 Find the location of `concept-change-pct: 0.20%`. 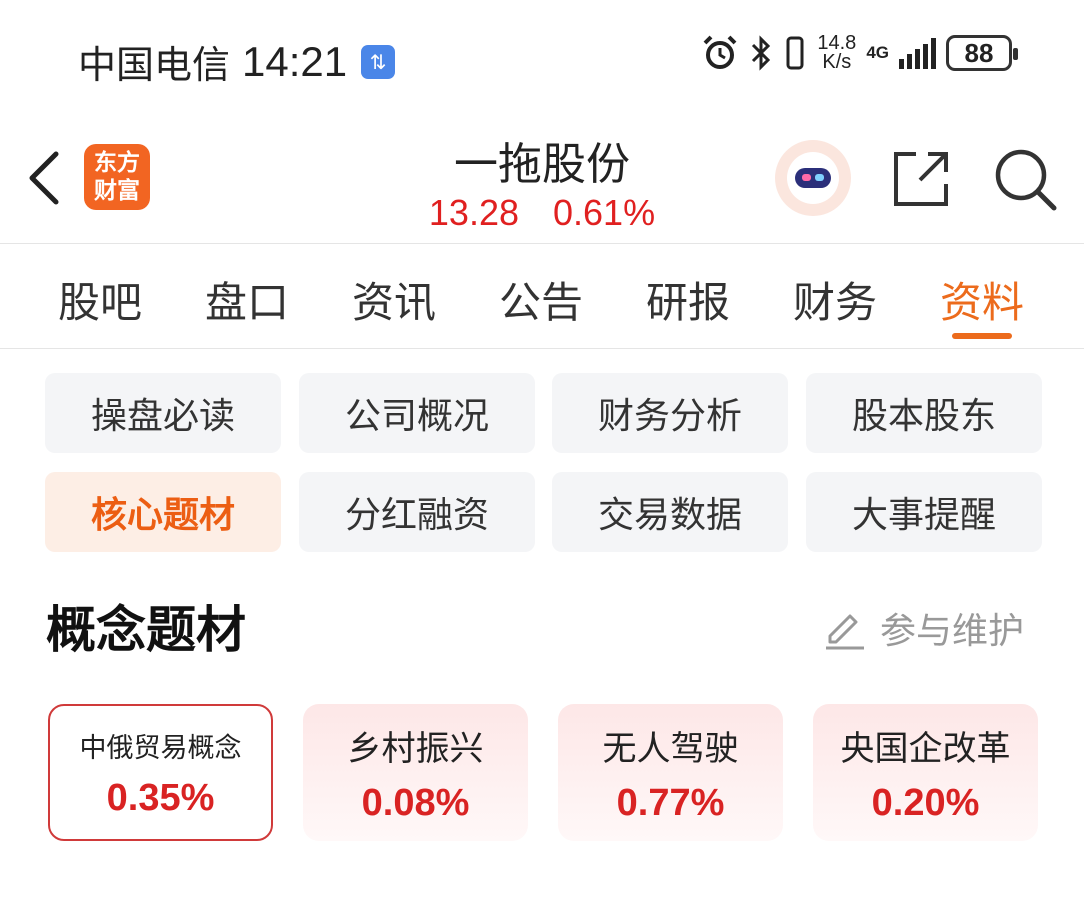

concept-change-pct: 0.20% is located at coordinates (925, 802).